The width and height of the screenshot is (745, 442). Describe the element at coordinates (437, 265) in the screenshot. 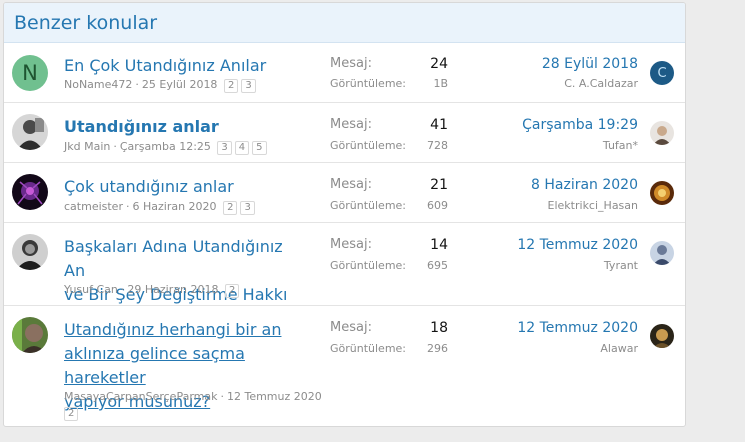

I see `views-count: 695` at that location.